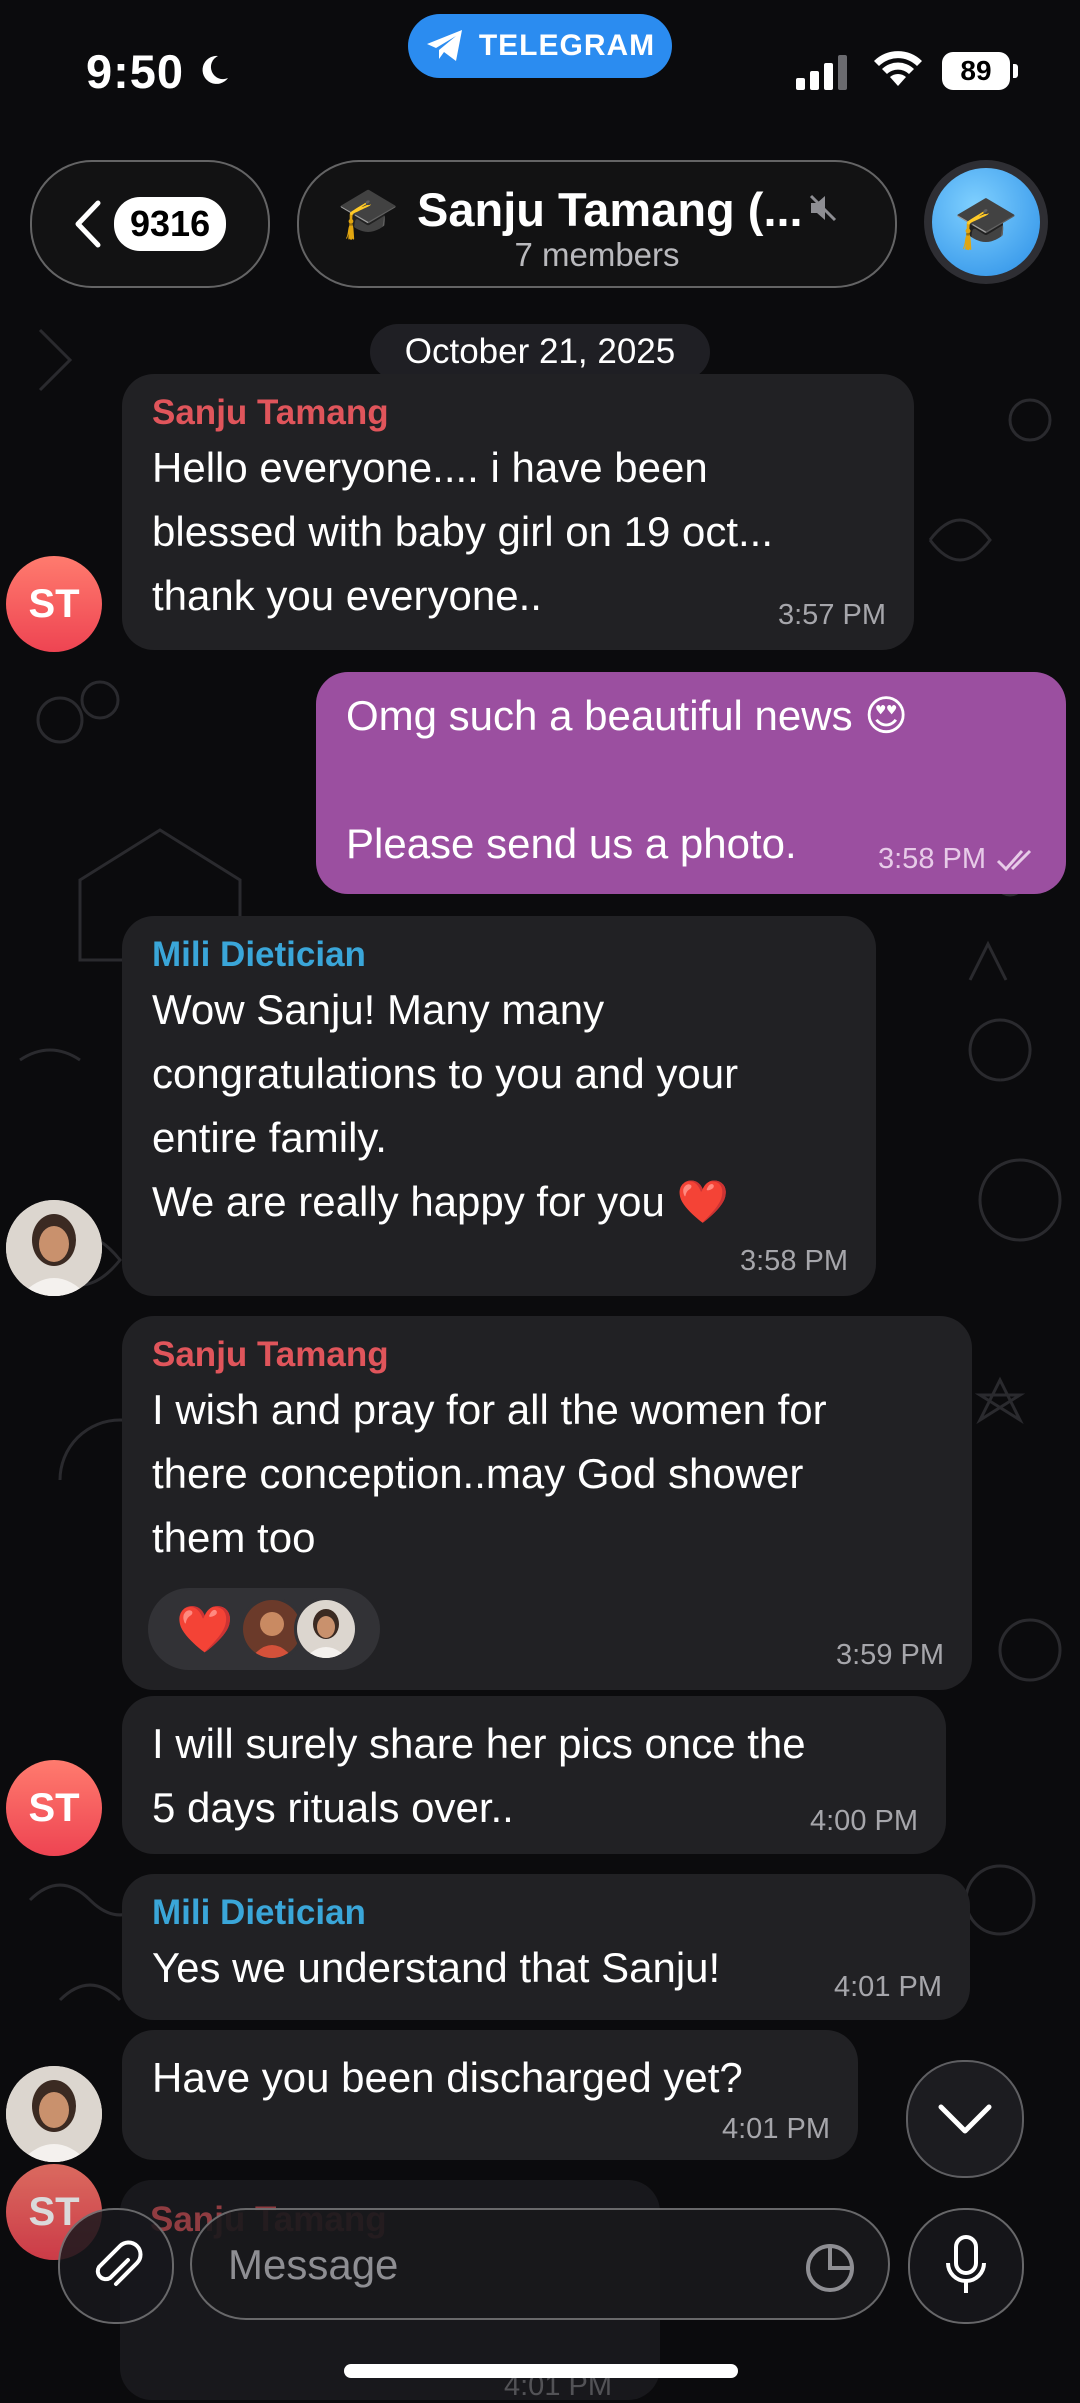 This screenshot has height=2403, width=1080. What do you see at coordinates (88, 224) in the screenshot?
I see `chevron-left-icon` at bounding box center [88, 224].